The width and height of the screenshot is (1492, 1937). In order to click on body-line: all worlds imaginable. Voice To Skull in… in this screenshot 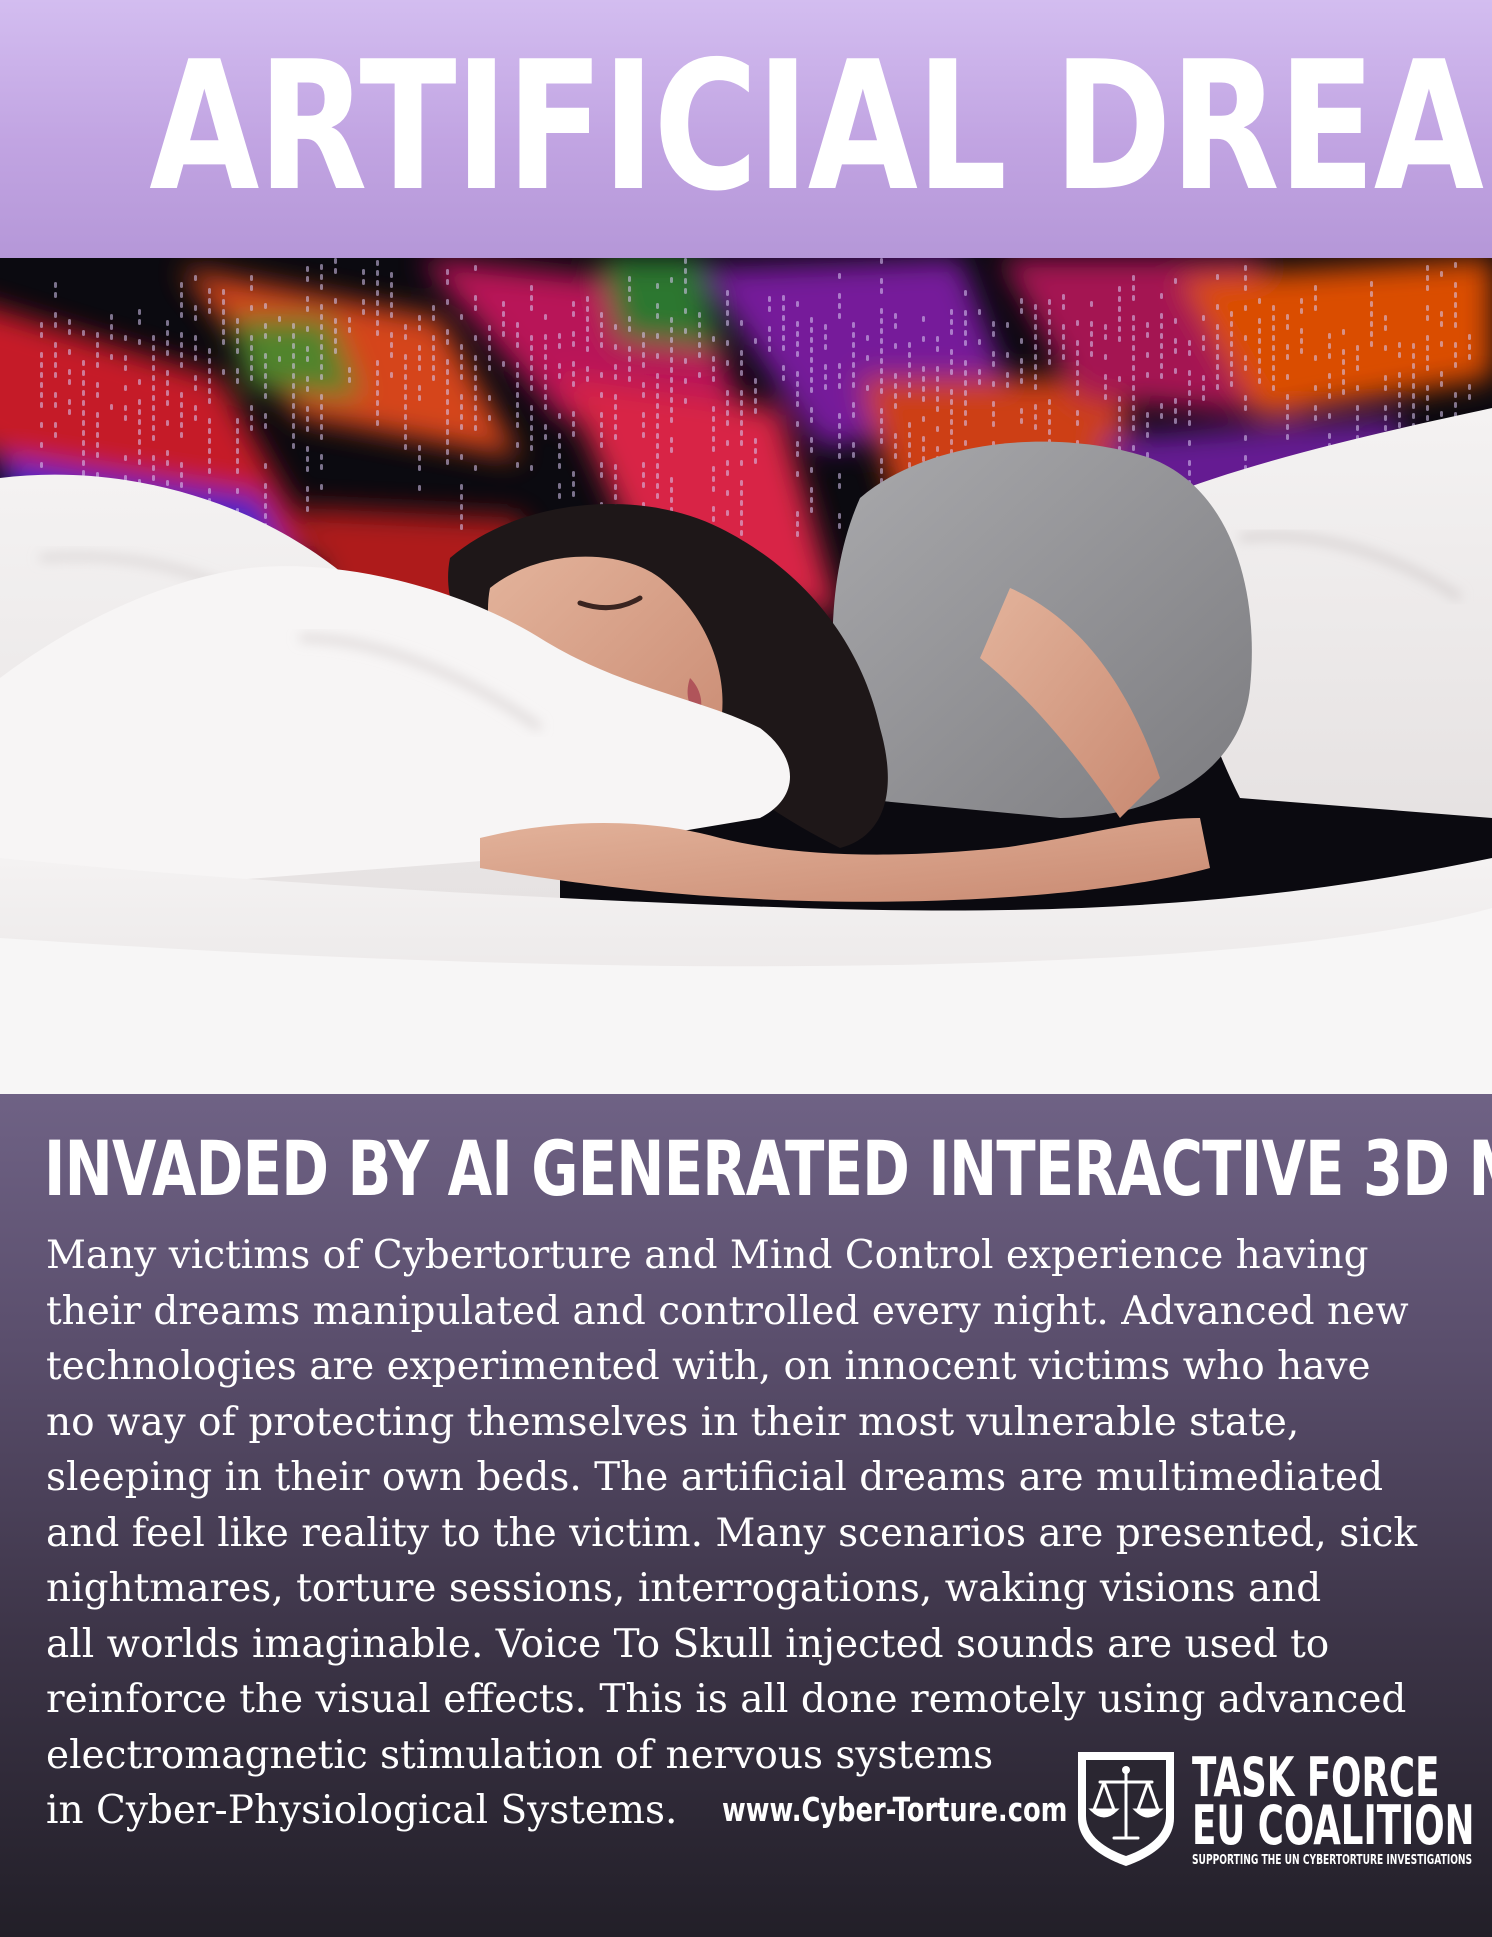, I will do `click(688, 1644)`.